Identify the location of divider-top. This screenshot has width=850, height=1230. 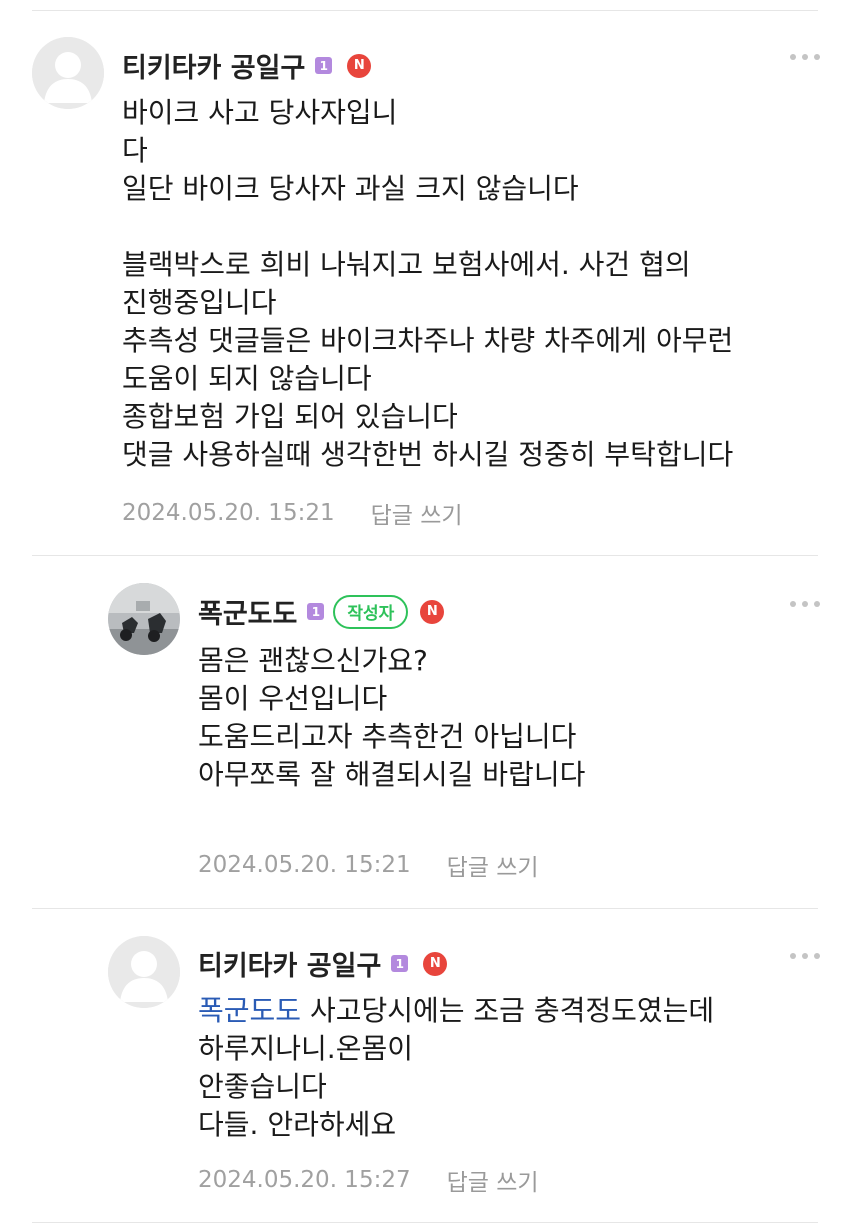
(425, 10).